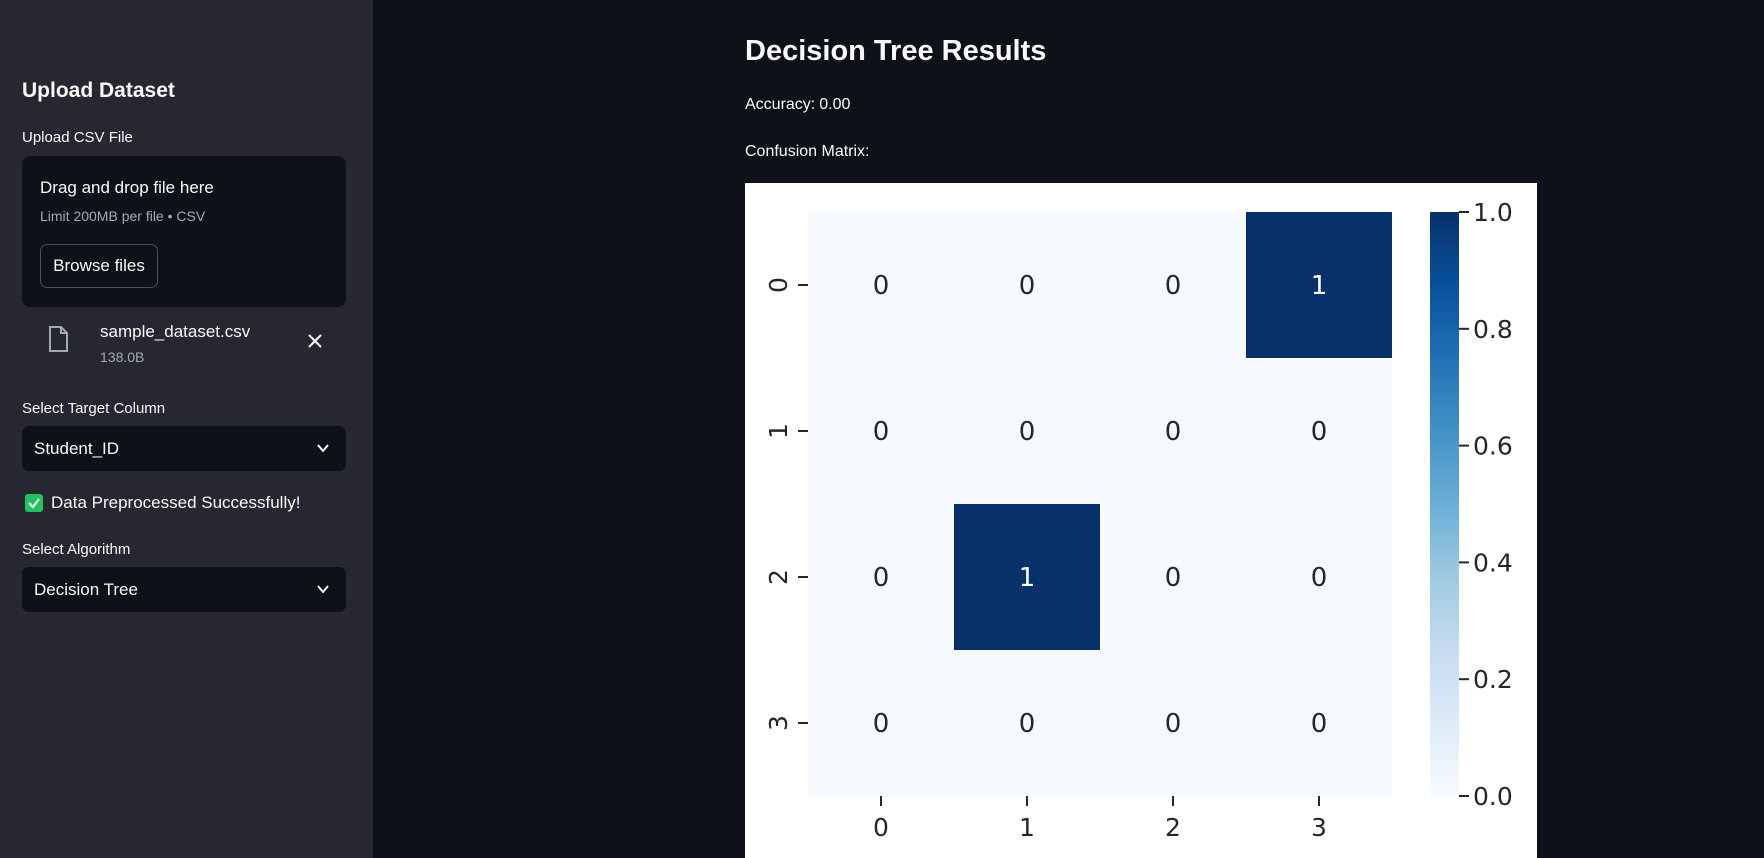 This screenshot has width=1764, height=858. Describe the element at coordinates (1493, 212) in the screenshot. I see `colorbar-tick-label: 1.0` at that location.